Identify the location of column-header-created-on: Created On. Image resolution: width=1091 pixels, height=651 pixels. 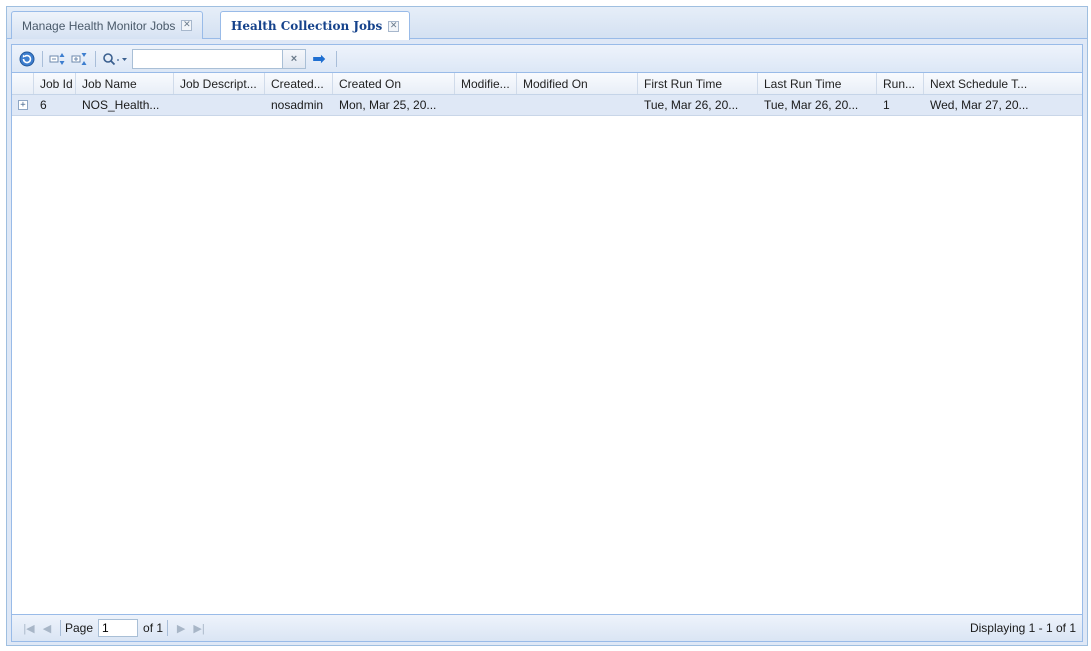
(394, 83).